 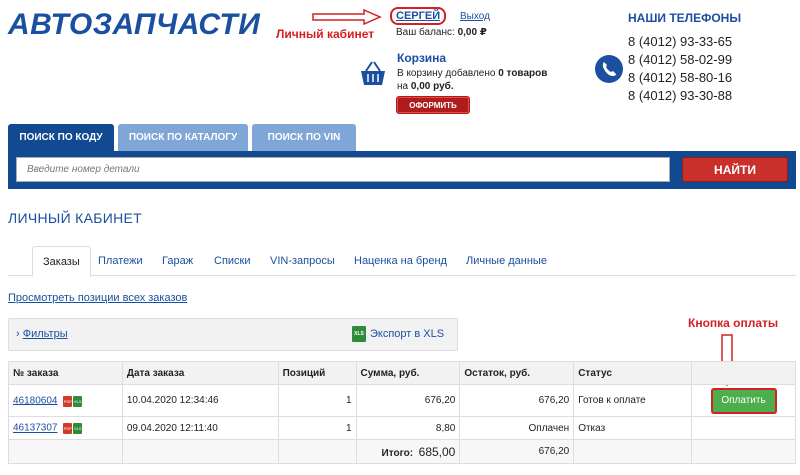 I want to click on order-date: 09.04.2020 12:11:40, so click(x=200, y=428).